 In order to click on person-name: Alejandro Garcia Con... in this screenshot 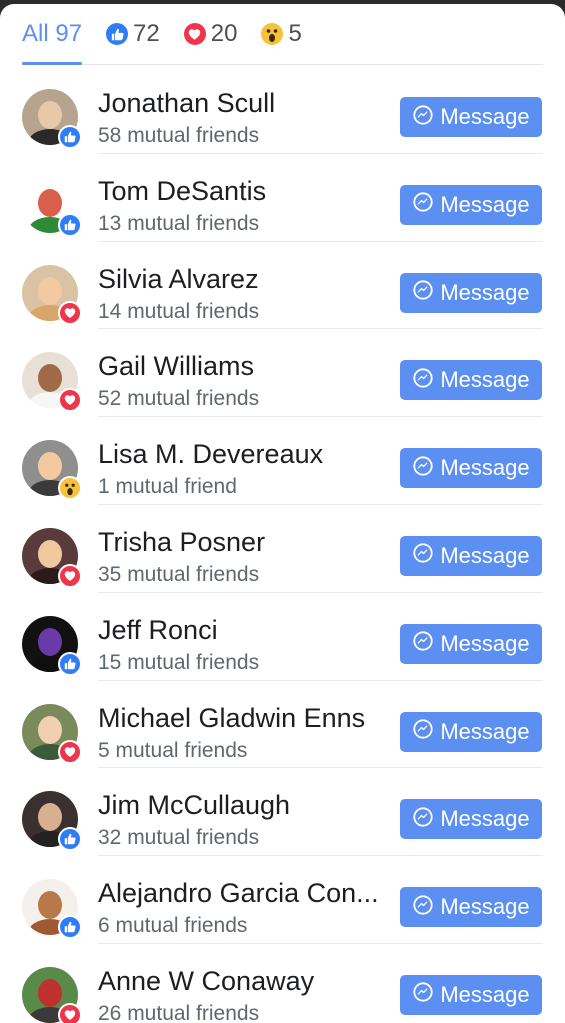, I will do `click(238, 893)`.